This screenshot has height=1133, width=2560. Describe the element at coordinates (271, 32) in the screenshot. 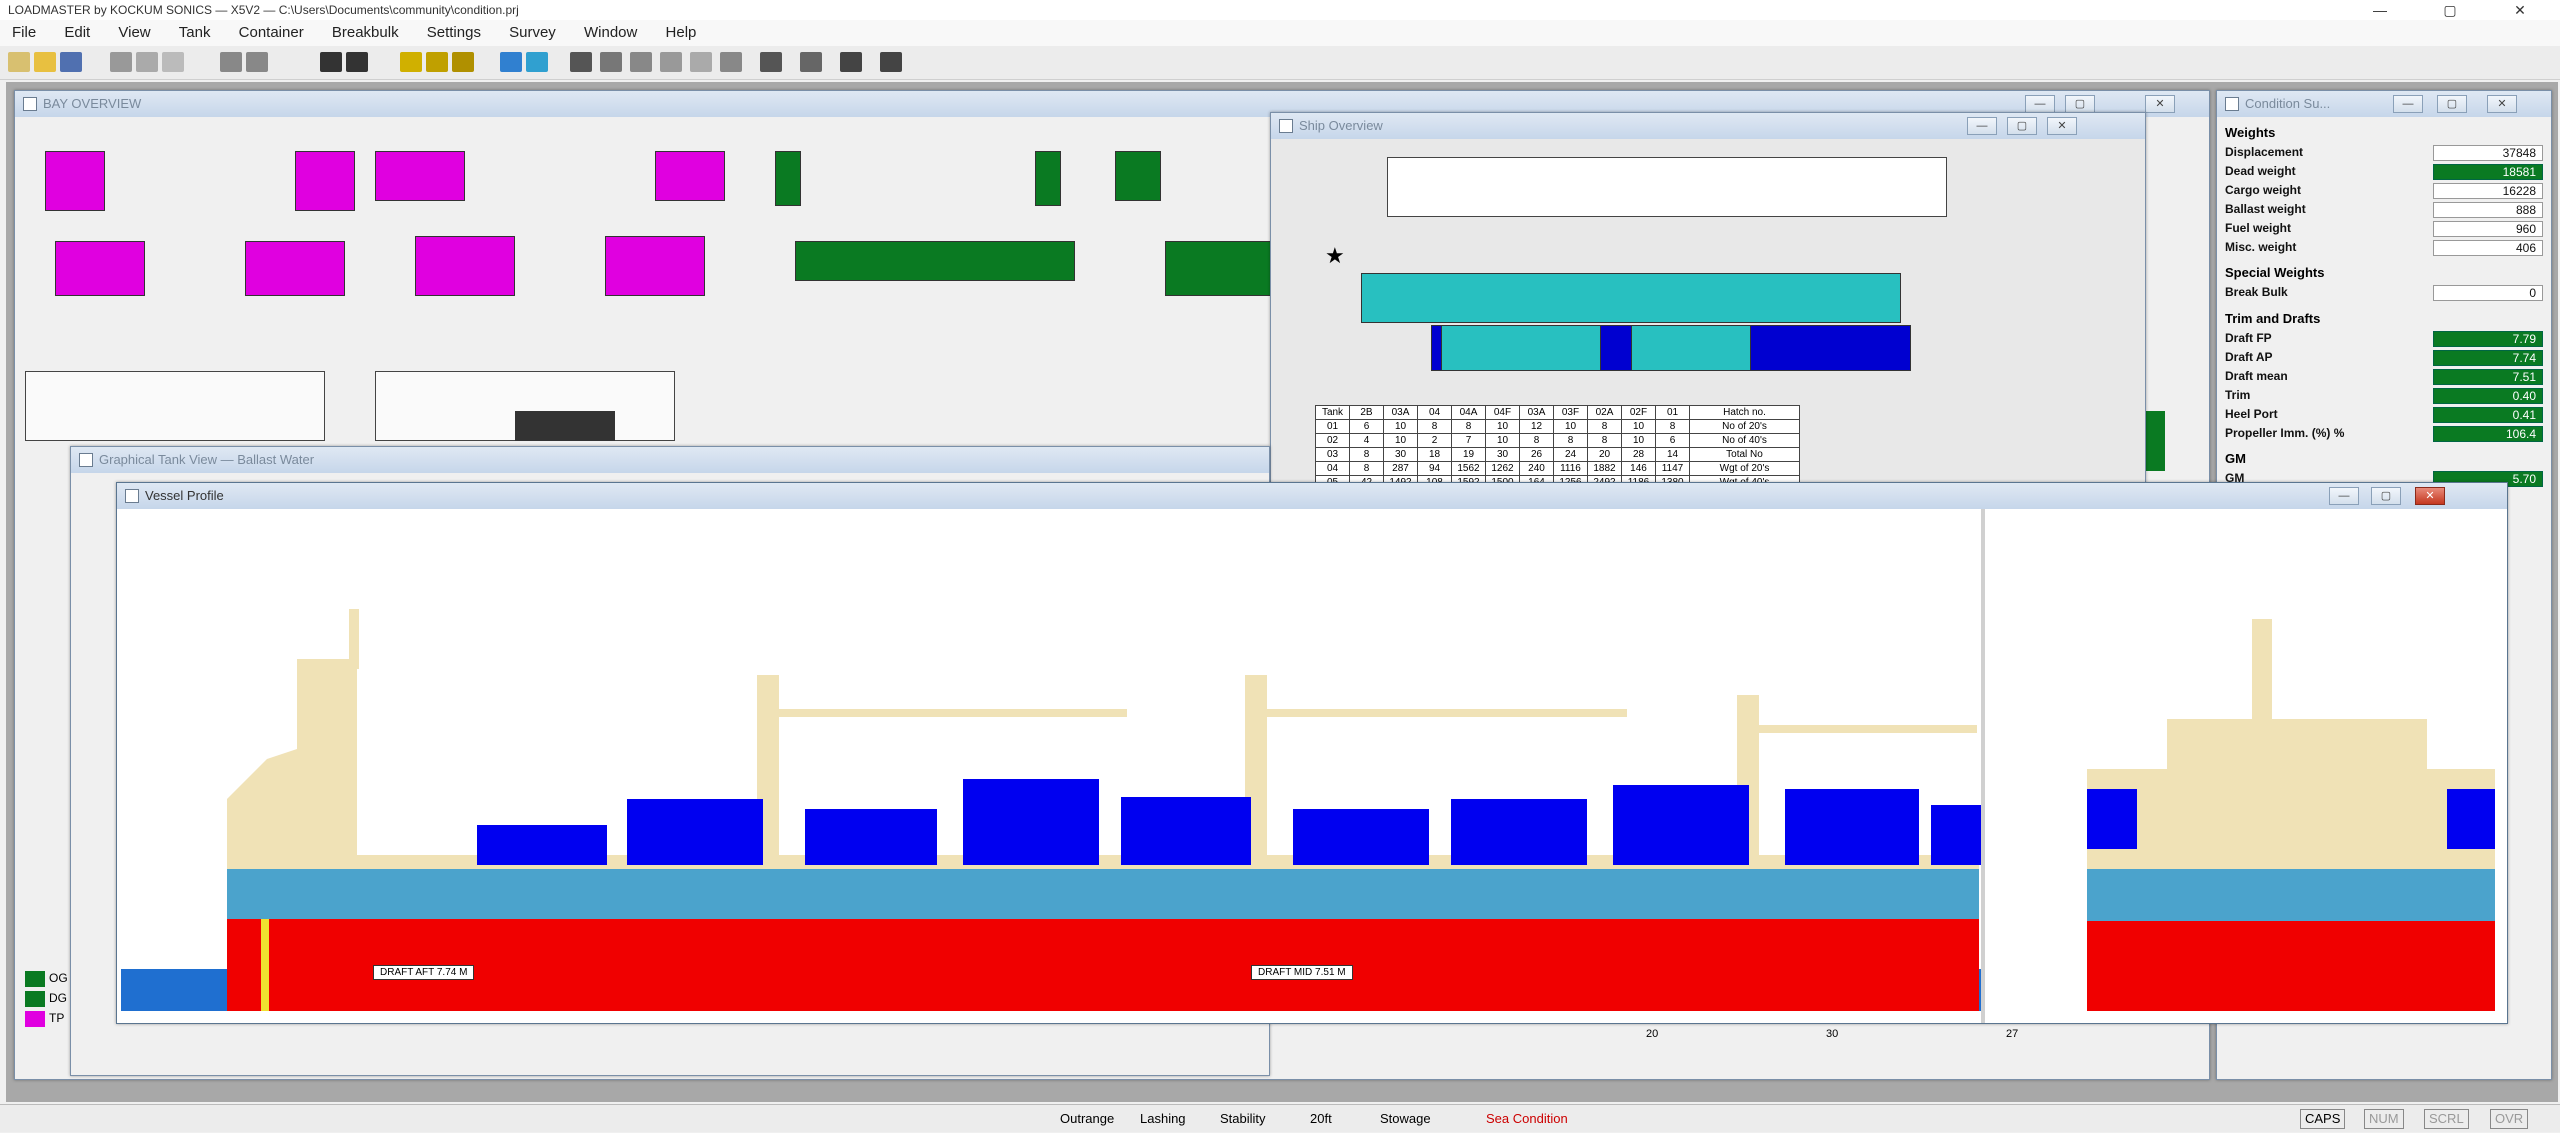

I see `menu-container: Container` at that location.